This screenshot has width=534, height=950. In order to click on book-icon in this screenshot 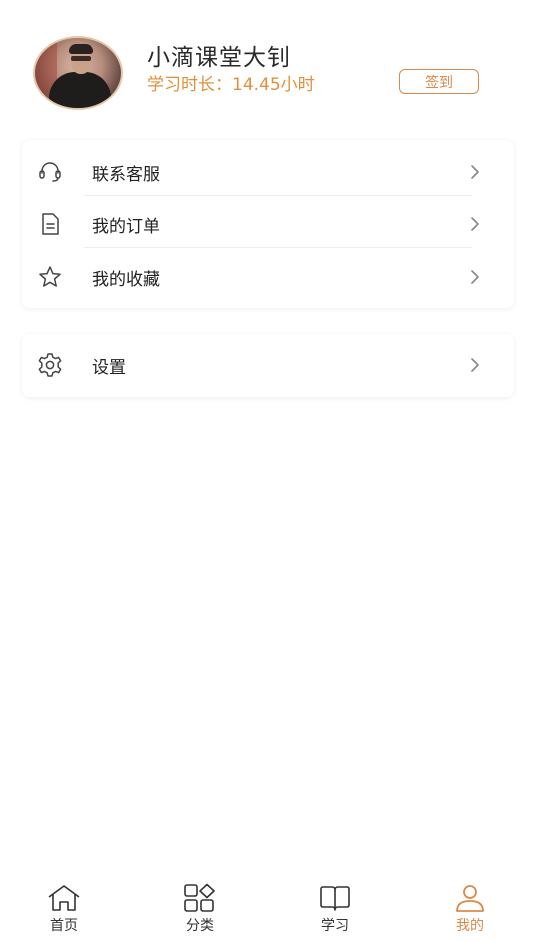, I will do `click(335, 898)`.